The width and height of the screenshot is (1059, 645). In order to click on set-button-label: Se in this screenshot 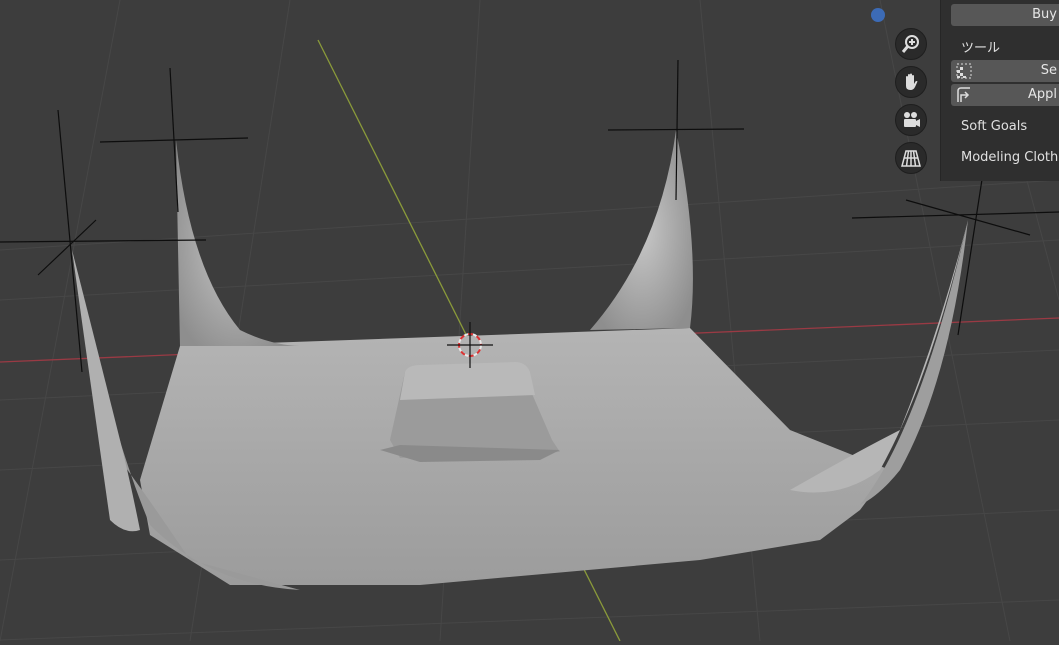, I will do `click(1048, 70)`.